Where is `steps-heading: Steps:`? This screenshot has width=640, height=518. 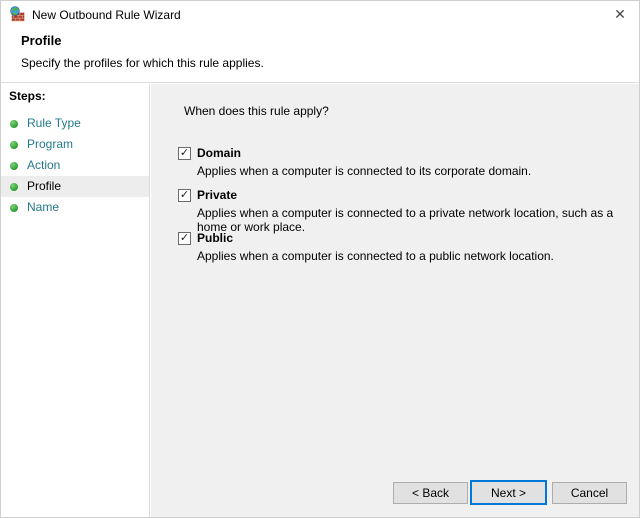
steps-heading: Steps: is located at coordinates (27, 96).